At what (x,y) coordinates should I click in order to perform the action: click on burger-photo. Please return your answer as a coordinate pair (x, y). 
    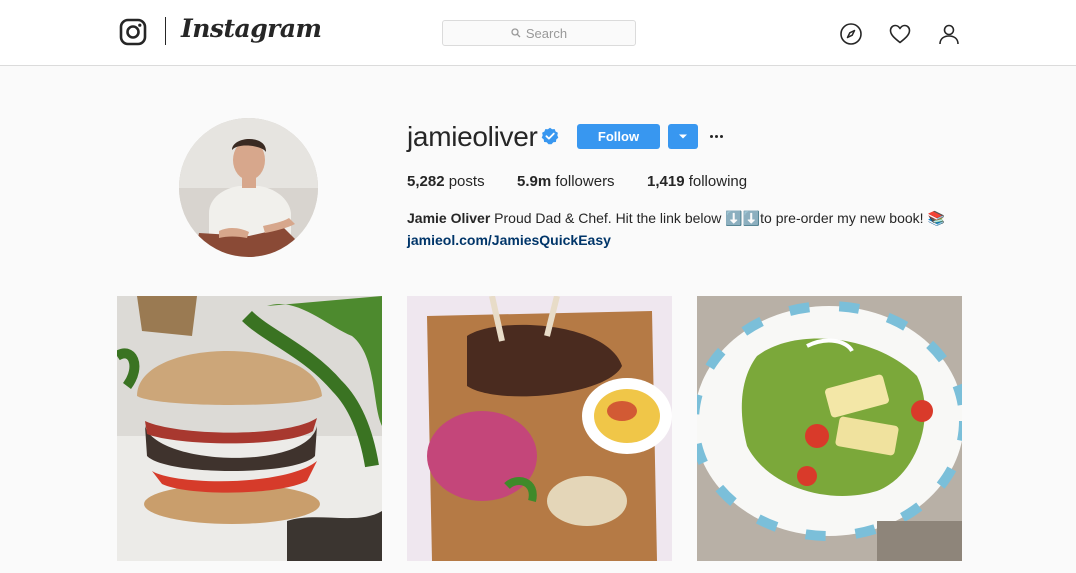
    Looking at the image, I should click on (249, 428).